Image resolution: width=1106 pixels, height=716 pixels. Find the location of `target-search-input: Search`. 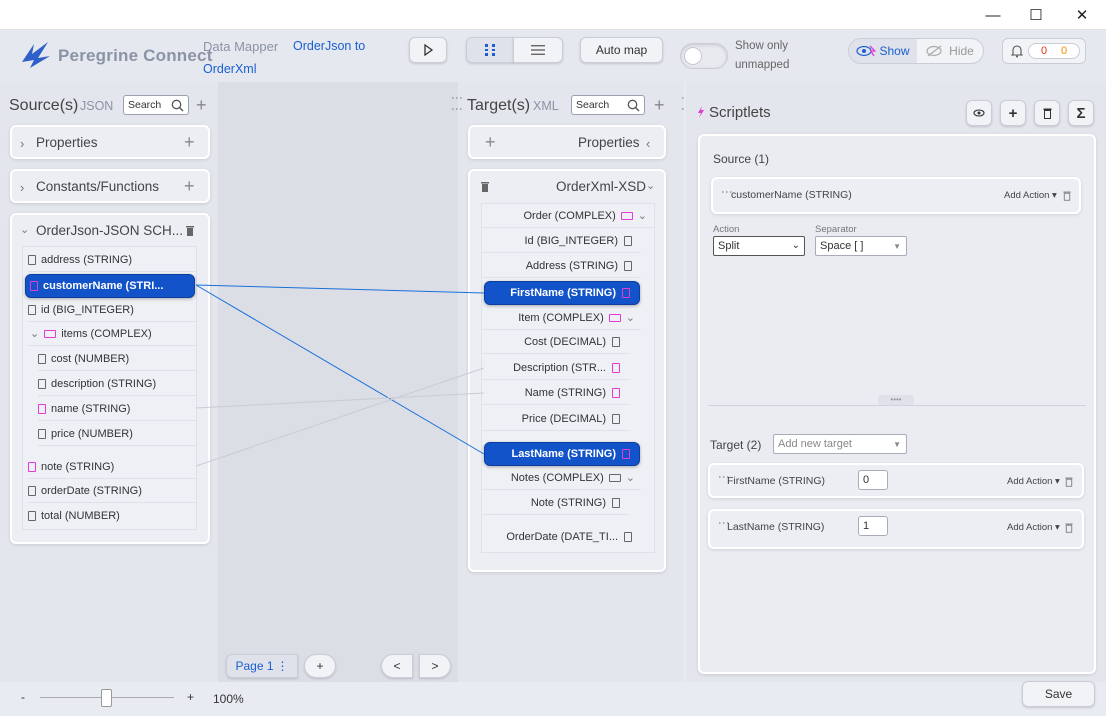

target-search-input: Search is located at coordinates (608, 105).